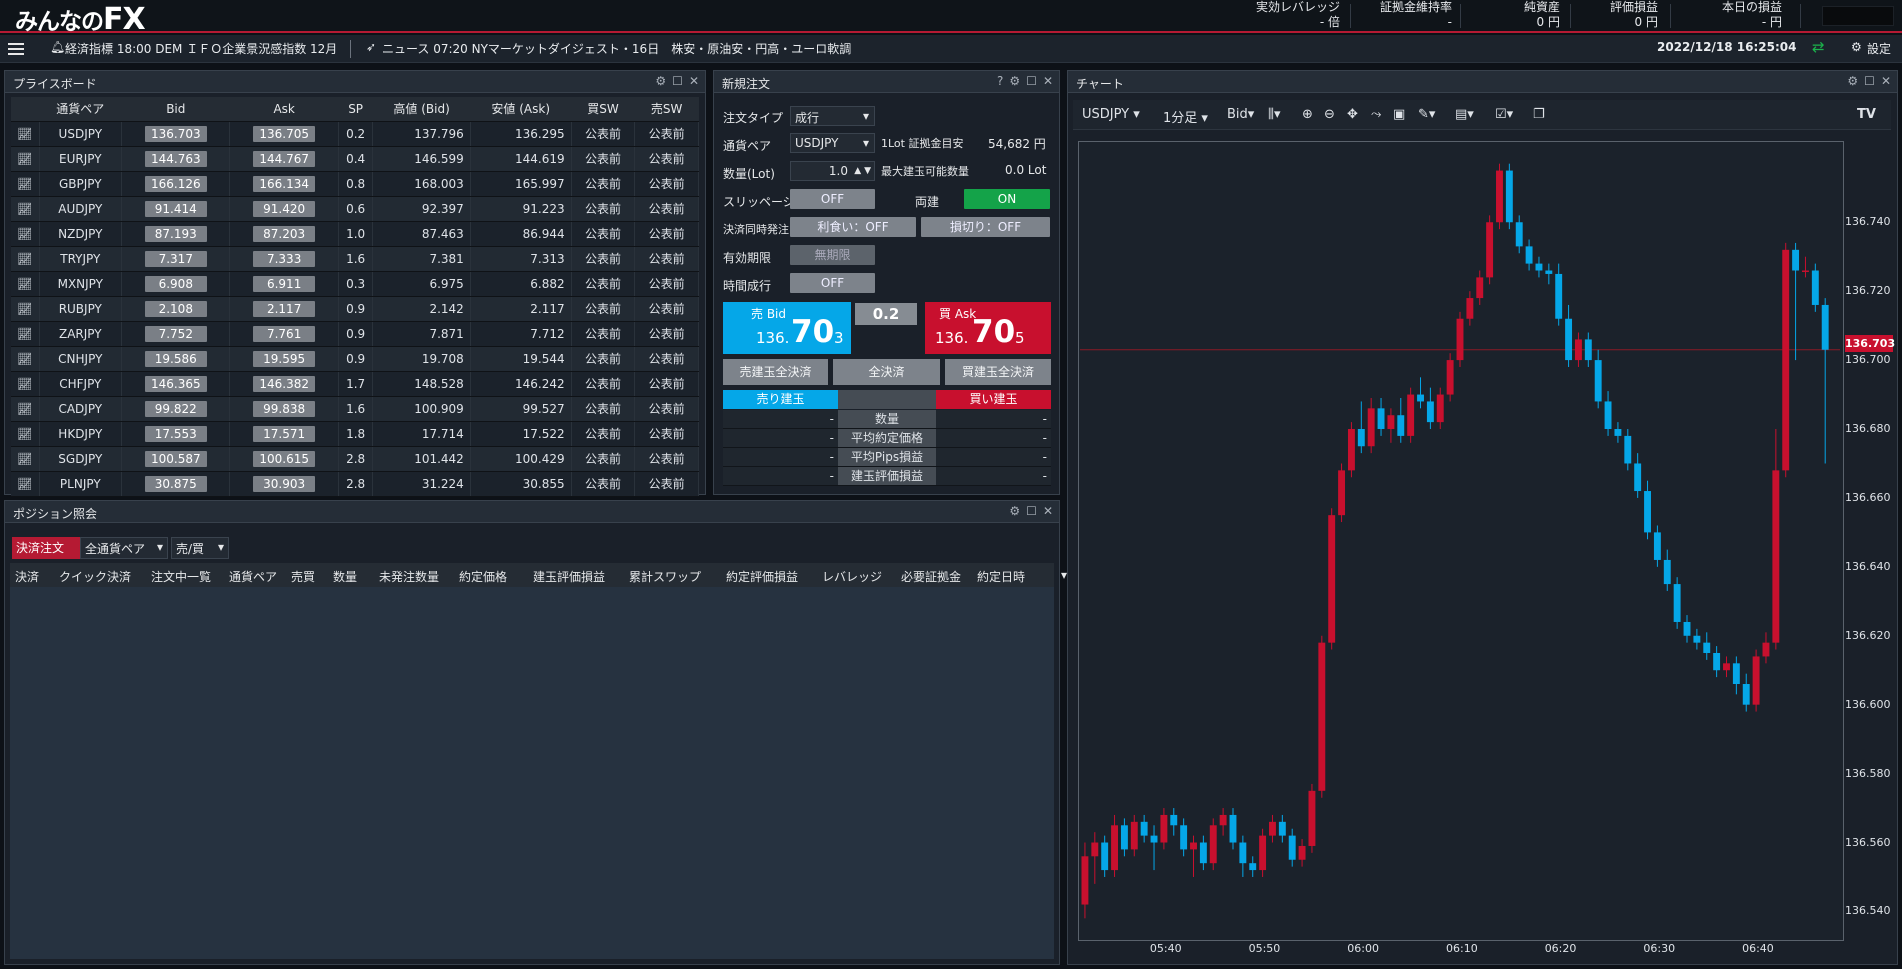 This screenshot has width=1902, height=969. I want to click on current-price-label: 136.703, so click(1870, 343).